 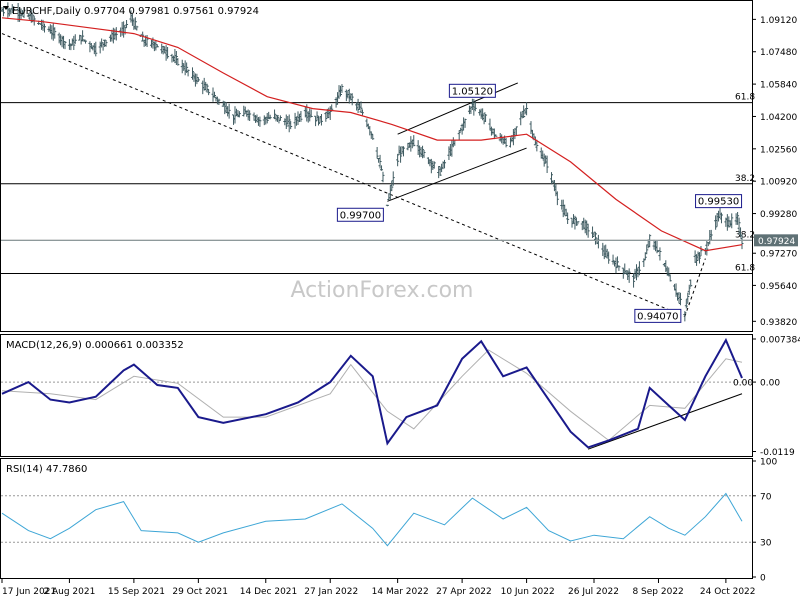 I want to click on rsi-y-tick-label: 30, so click(x=766, y=544).